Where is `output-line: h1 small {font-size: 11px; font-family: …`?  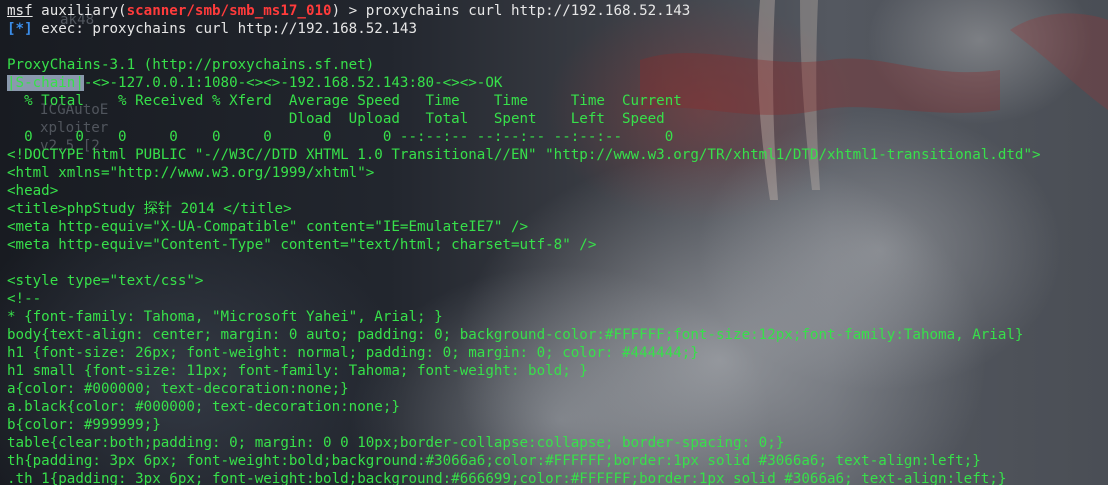 output-line: h1 small {font-size: 11px; font-family: … is located at coordinates (297, 371).